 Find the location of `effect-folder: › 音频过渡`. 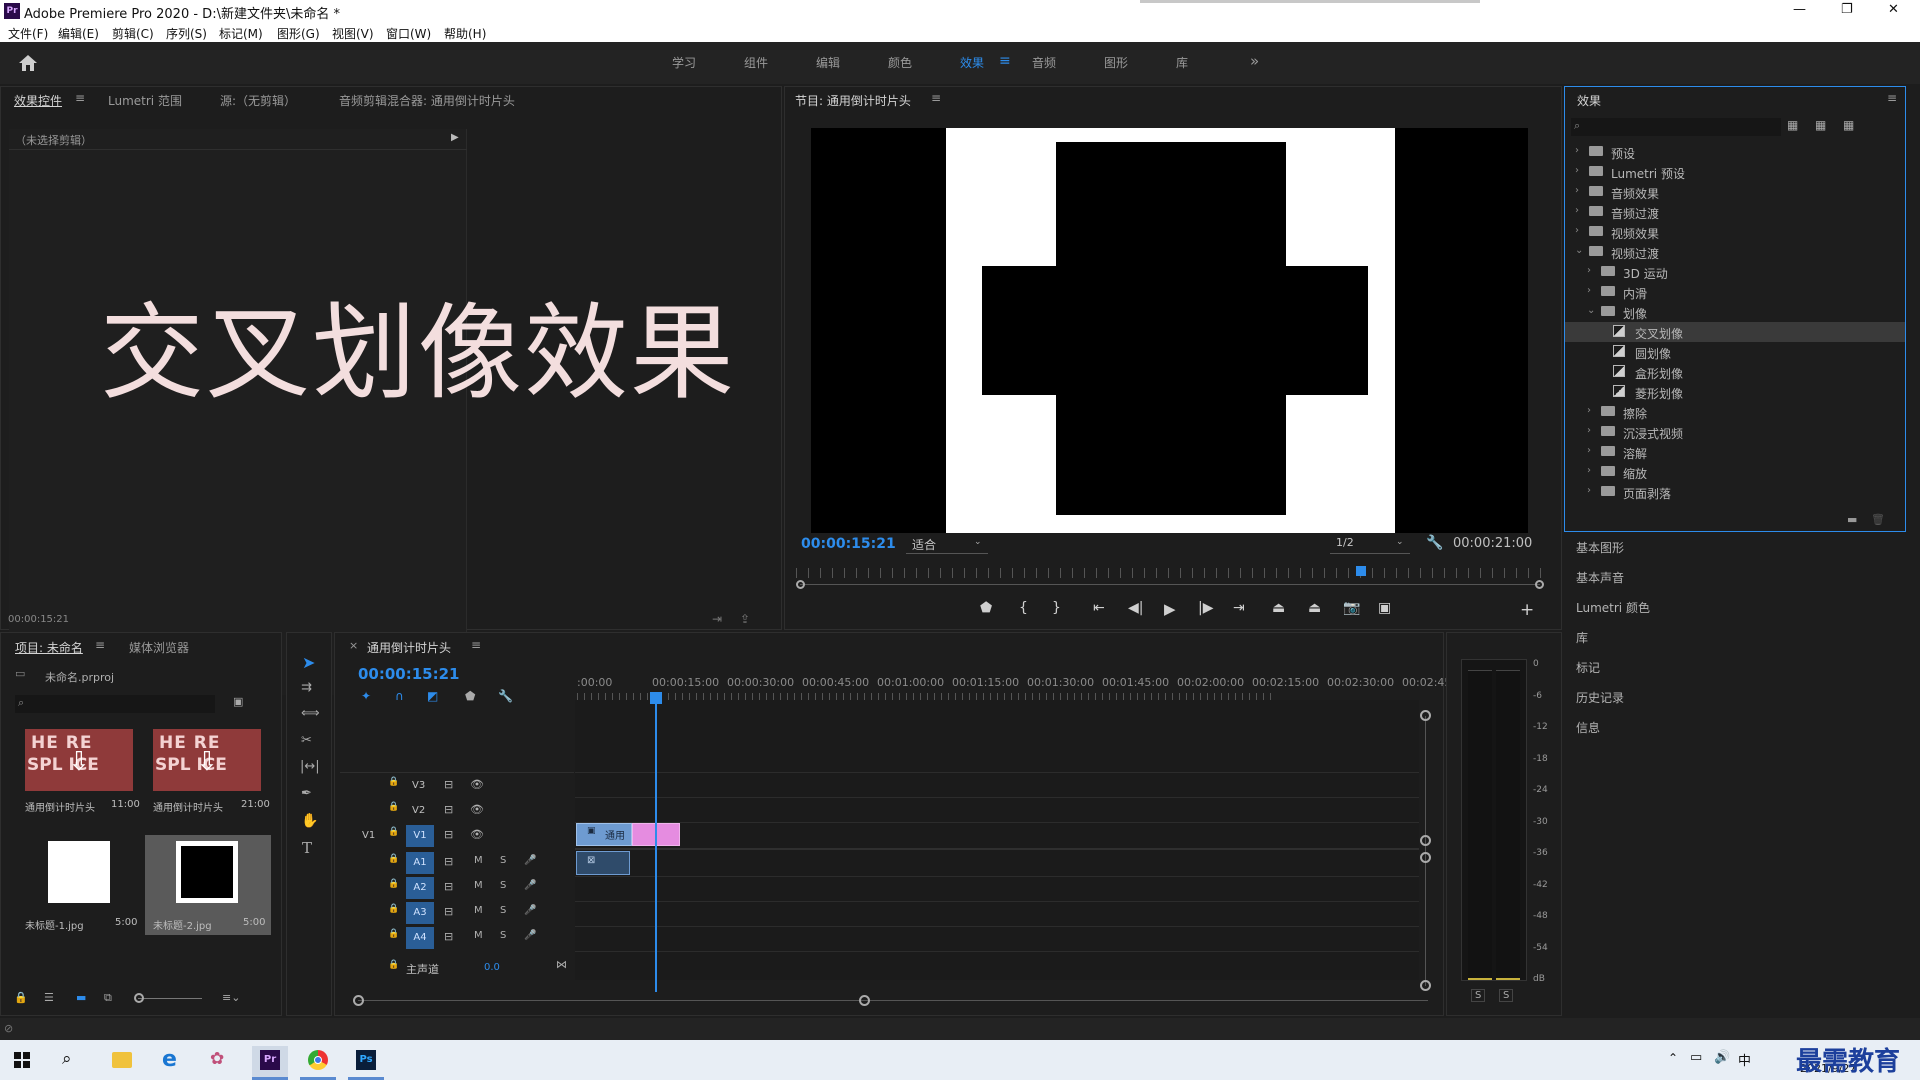

effect-folder: › 音频过渡 is located at coordinates (1735, 212).